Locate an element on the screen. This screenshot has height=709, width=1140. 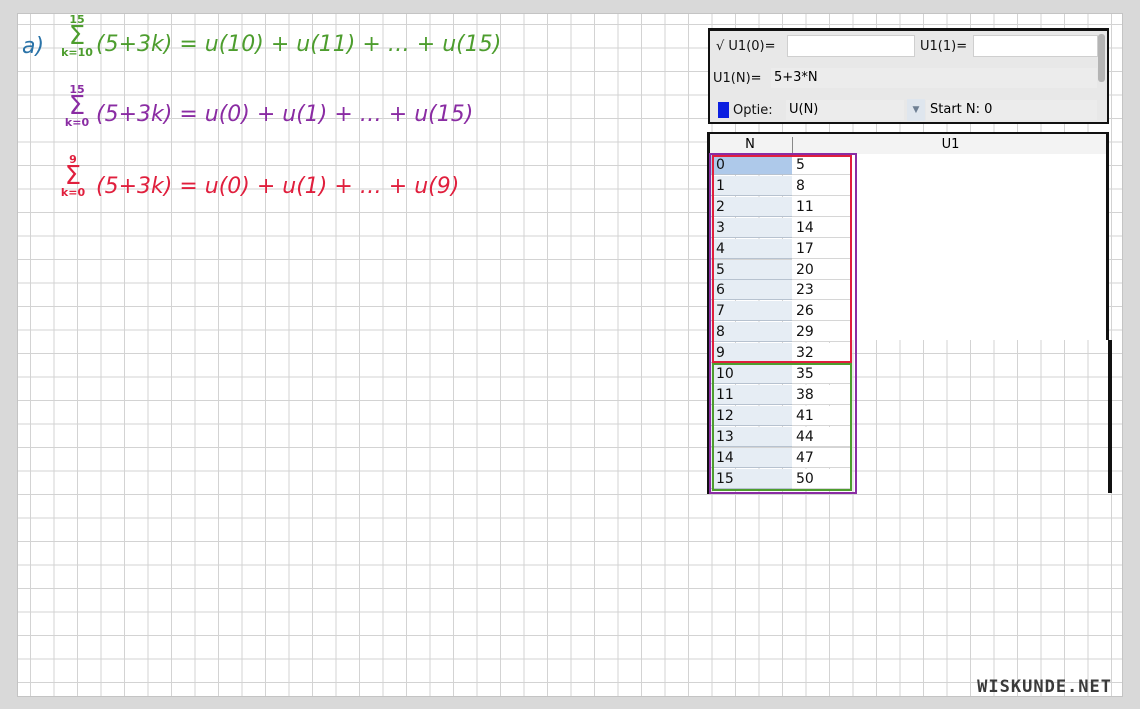
sum-expression-3: (5+3k) = u(0) + u(1) + … + u(9) is located at coordinates (278, 186).